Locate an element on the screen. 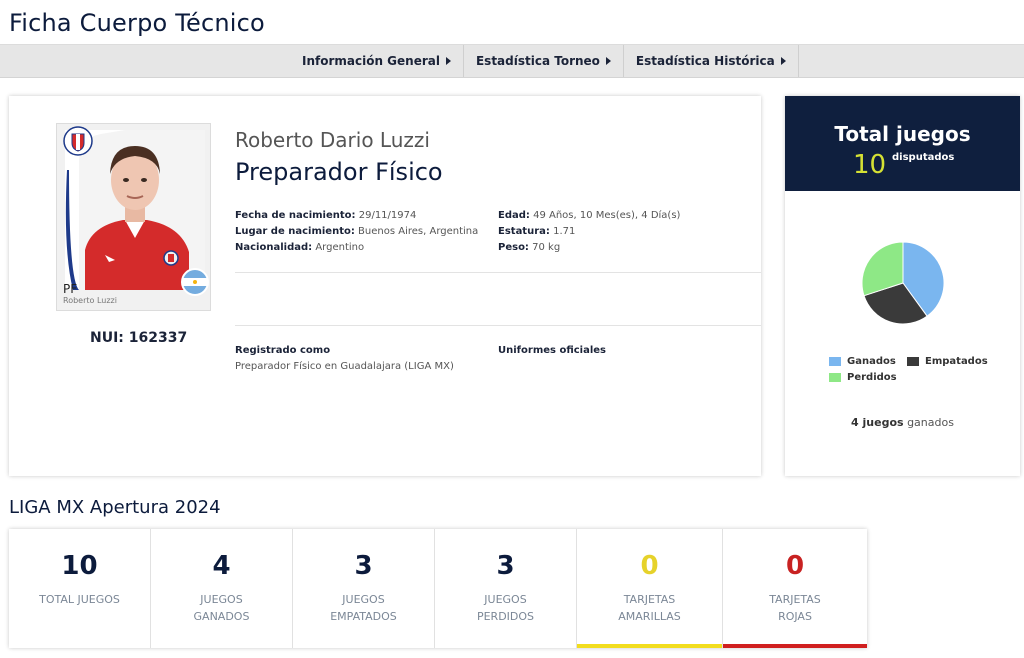  stat-games-won: 4 JUEGOS GANADOS is located at coordinates (222, 588).